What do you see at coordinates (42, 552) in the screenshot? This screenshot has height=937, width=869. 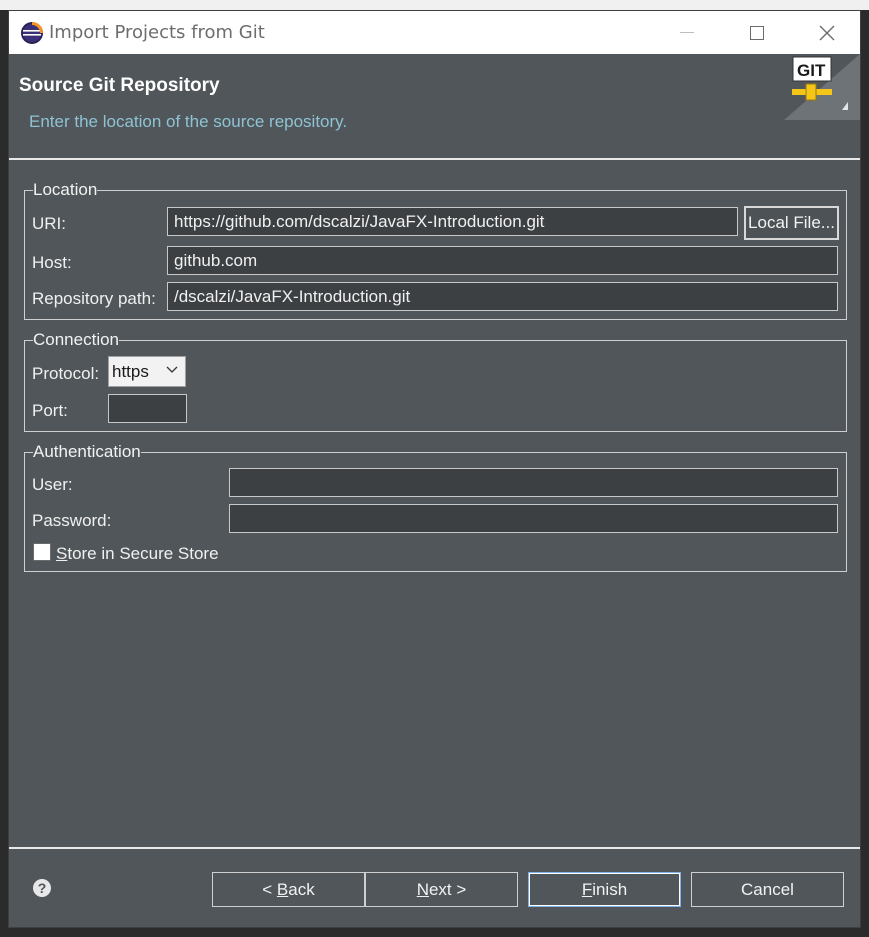 I see `store-secure-checkbox` at bounding box center [42, 552].